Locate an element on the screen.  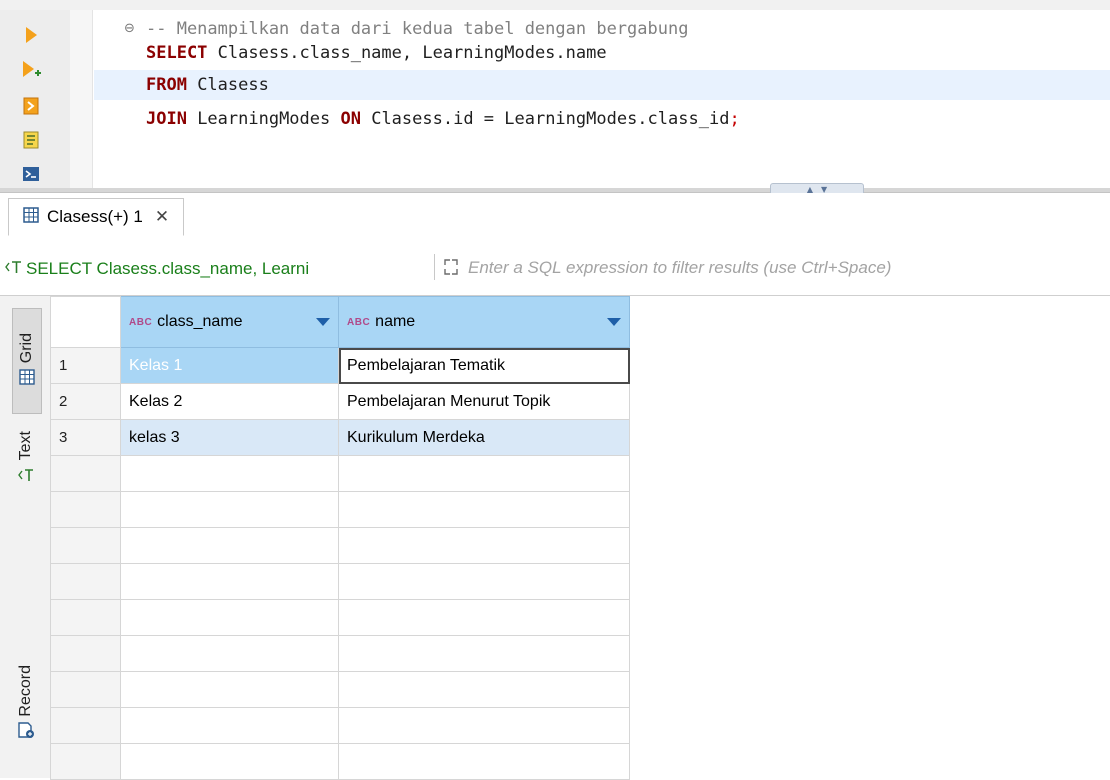
filter-bar: SELECT Clasess.class_name, Learni is located at coordinates (555, 267).